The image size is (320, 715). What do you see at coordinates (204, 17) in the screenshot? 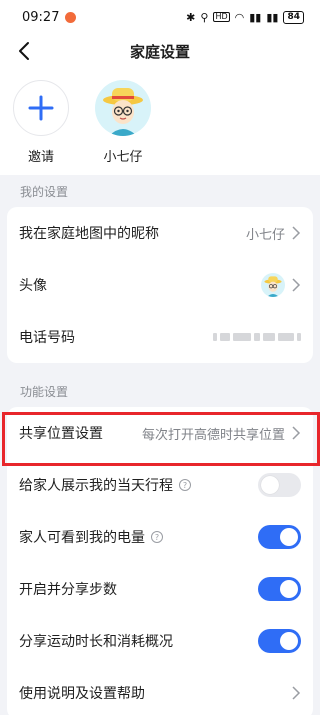
I see `location-icon: ⚲` at bounding box center [204, 17].